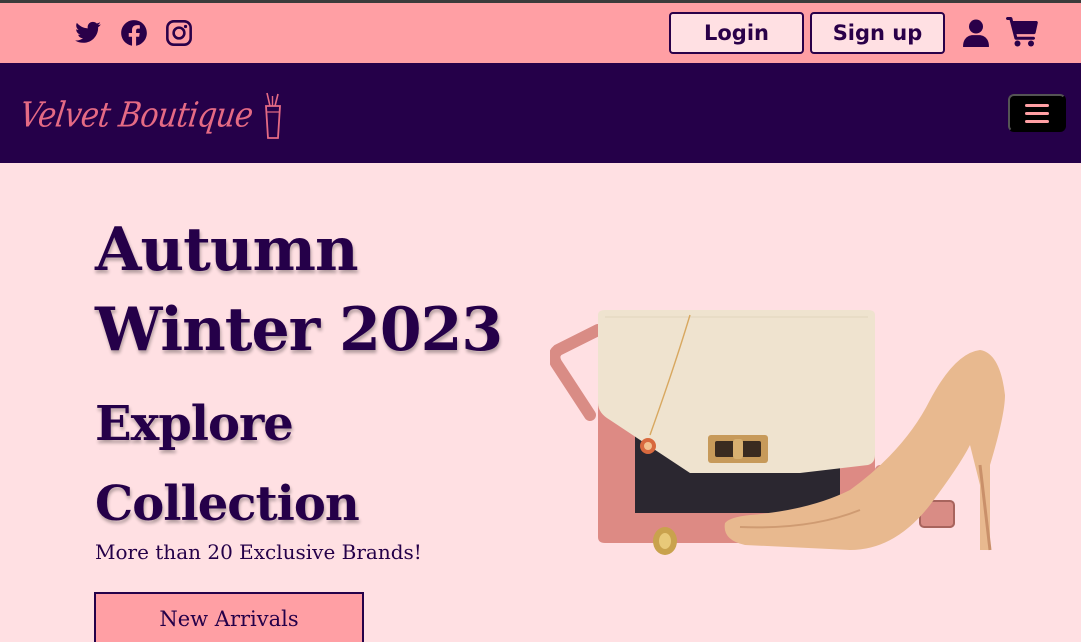 This screenshot has height=642, width=1081. I want to click on user-icon, so click(976, 33).